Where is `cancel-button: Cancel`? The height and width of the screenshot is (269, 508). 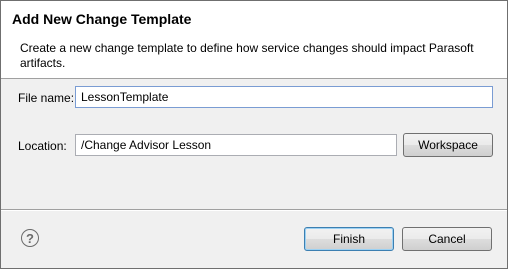
cancel-button: Cancel is located at coordinates (447, 239).